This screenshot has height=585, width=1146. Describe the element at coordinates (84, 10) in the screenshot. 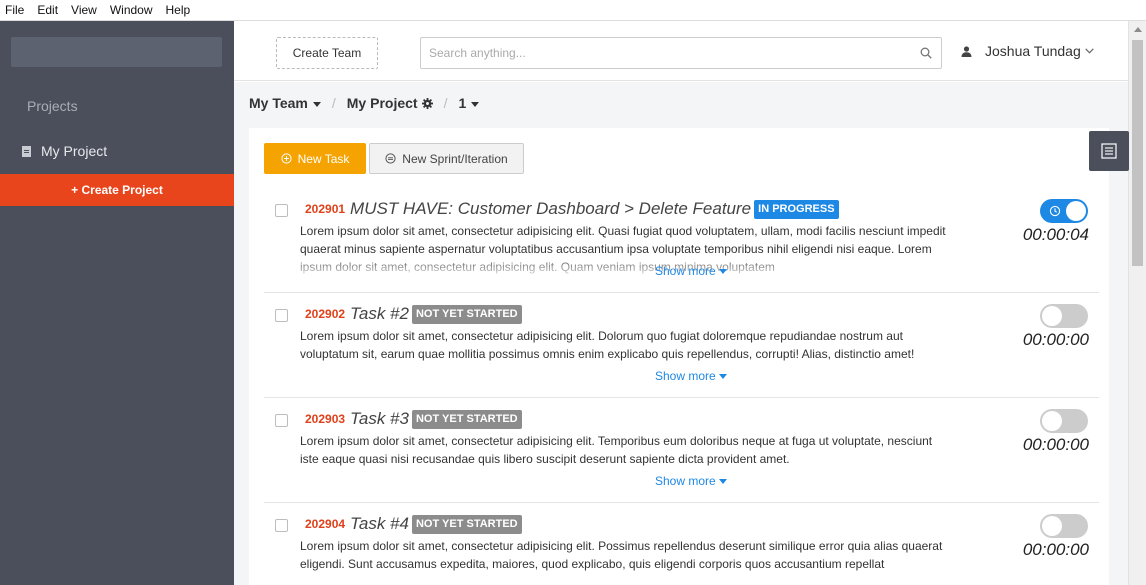

I see `menu-view: View` at that location.